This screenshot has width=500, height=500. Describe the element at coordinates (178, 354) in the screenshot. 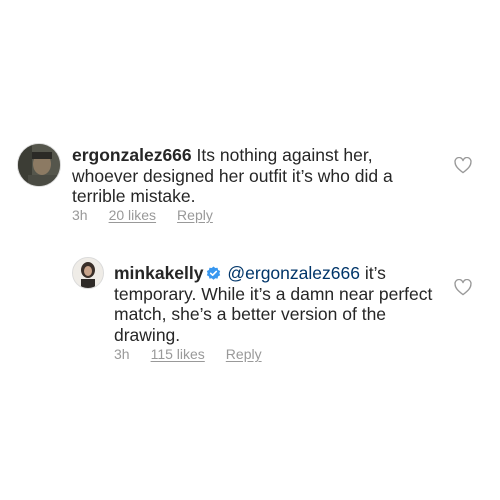

I see `likes-count-link: 115 likes` at that location.